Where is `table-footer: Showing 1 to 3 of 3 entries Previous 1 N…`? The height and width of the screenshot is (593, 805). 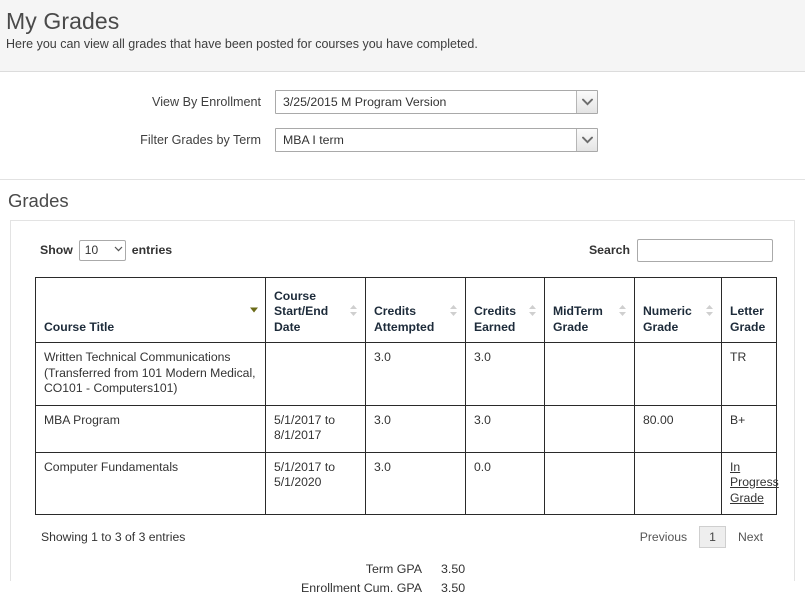 table-footer: Showing 1 to 3 of 3 entries Previous 1 N… is located at coordinates (404, 537).